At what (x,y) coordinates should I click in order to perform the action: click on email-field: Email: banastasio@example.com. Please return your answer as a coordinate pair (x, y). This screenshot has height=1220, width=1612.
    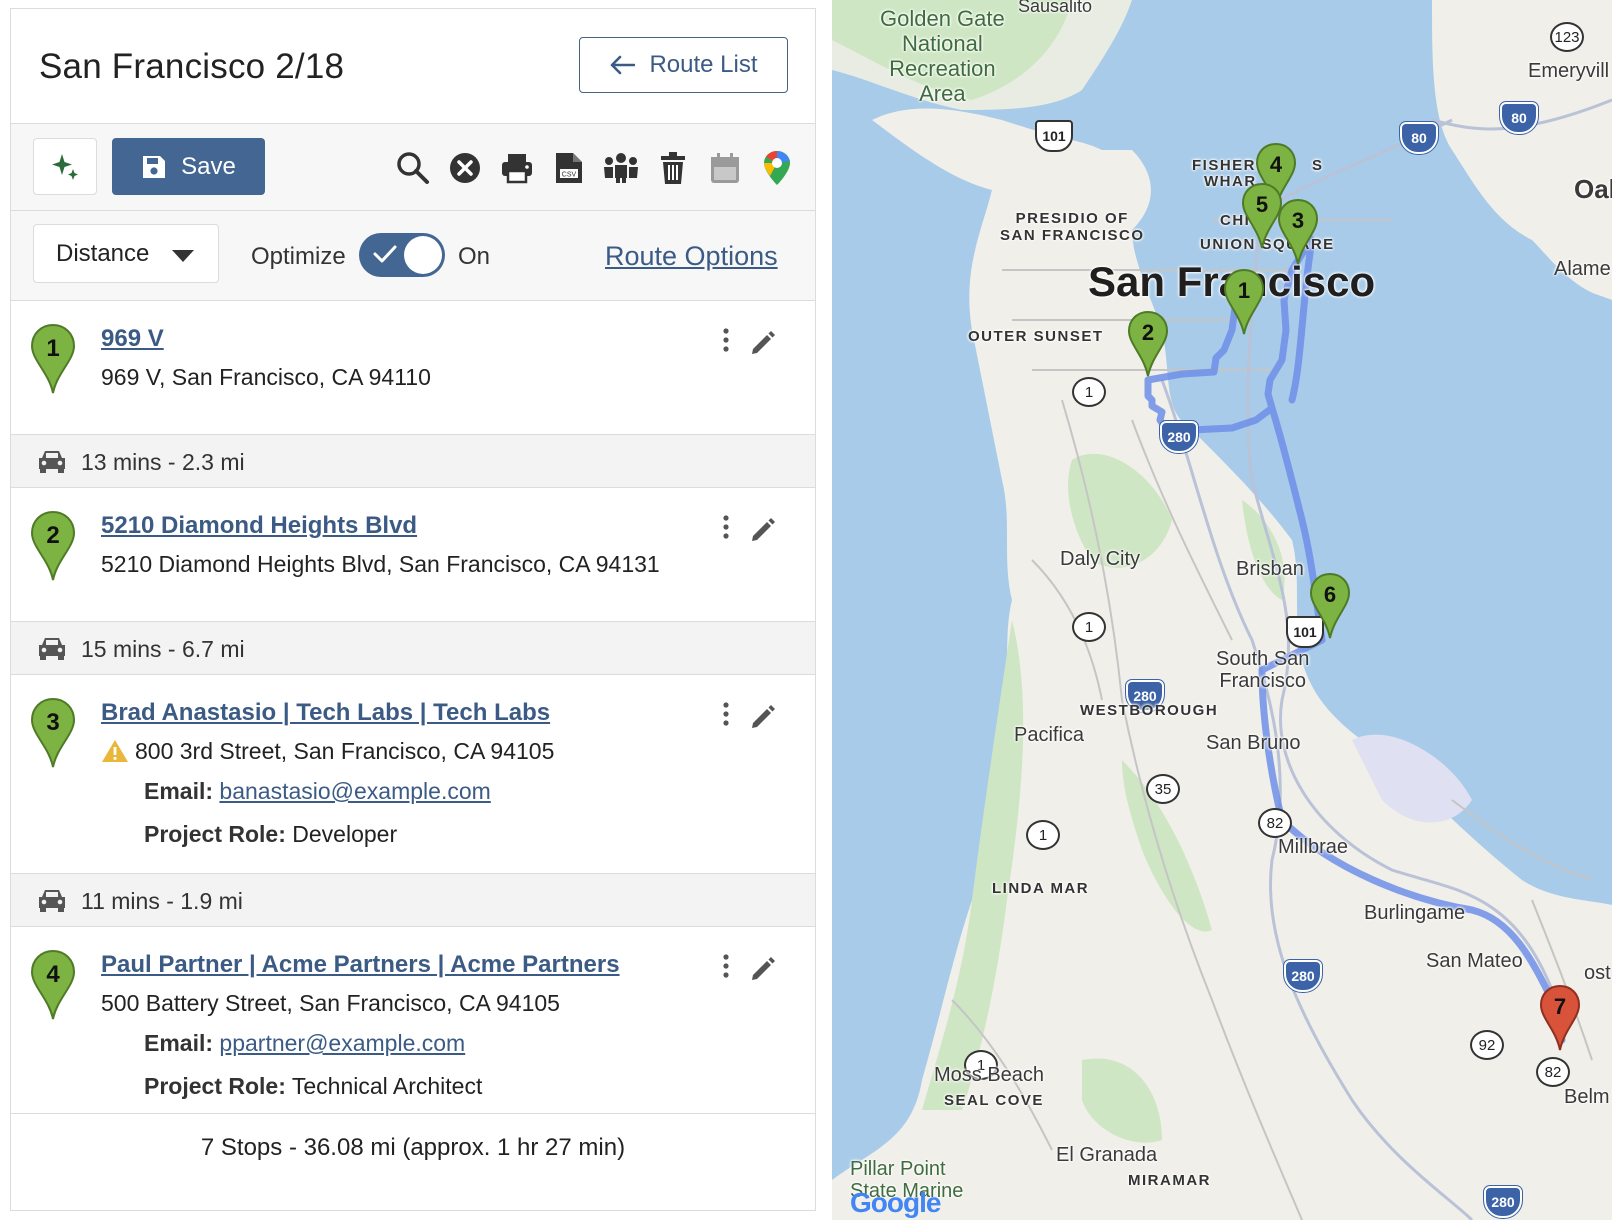
    Looking at the image, I should click on (317, 791).